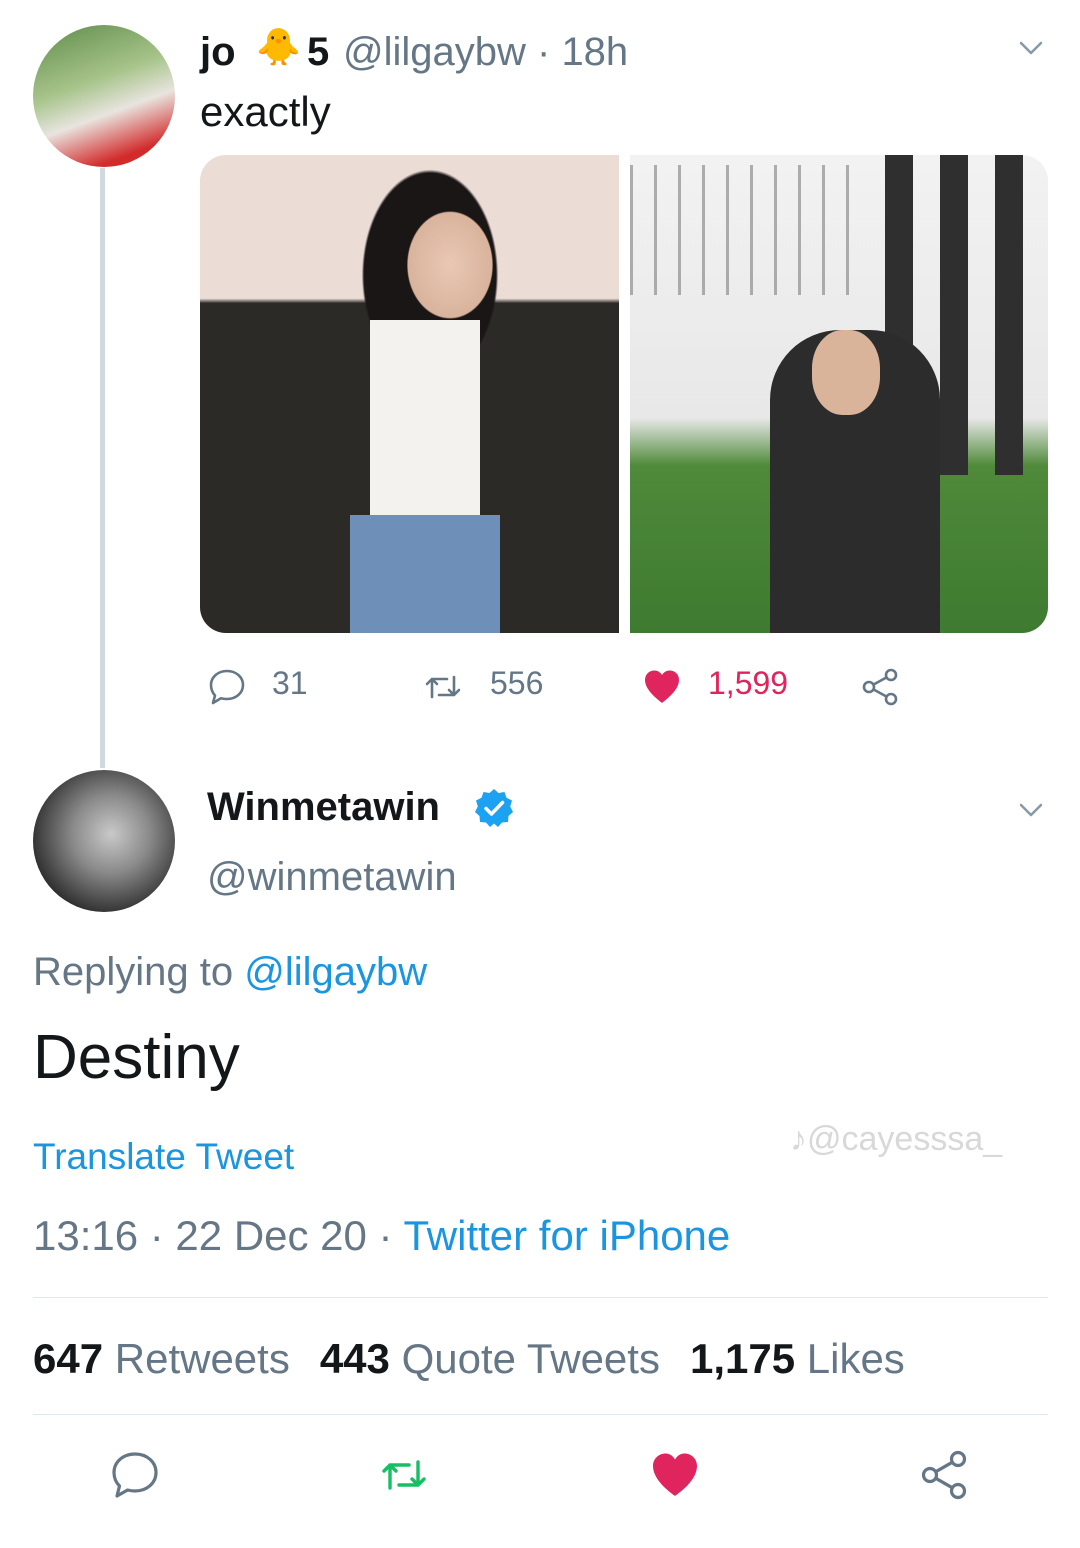  What do you see at coordinates (318, 52) in the screenshot?
I see `author-name-number: 5` at bounding box center [318, 52].